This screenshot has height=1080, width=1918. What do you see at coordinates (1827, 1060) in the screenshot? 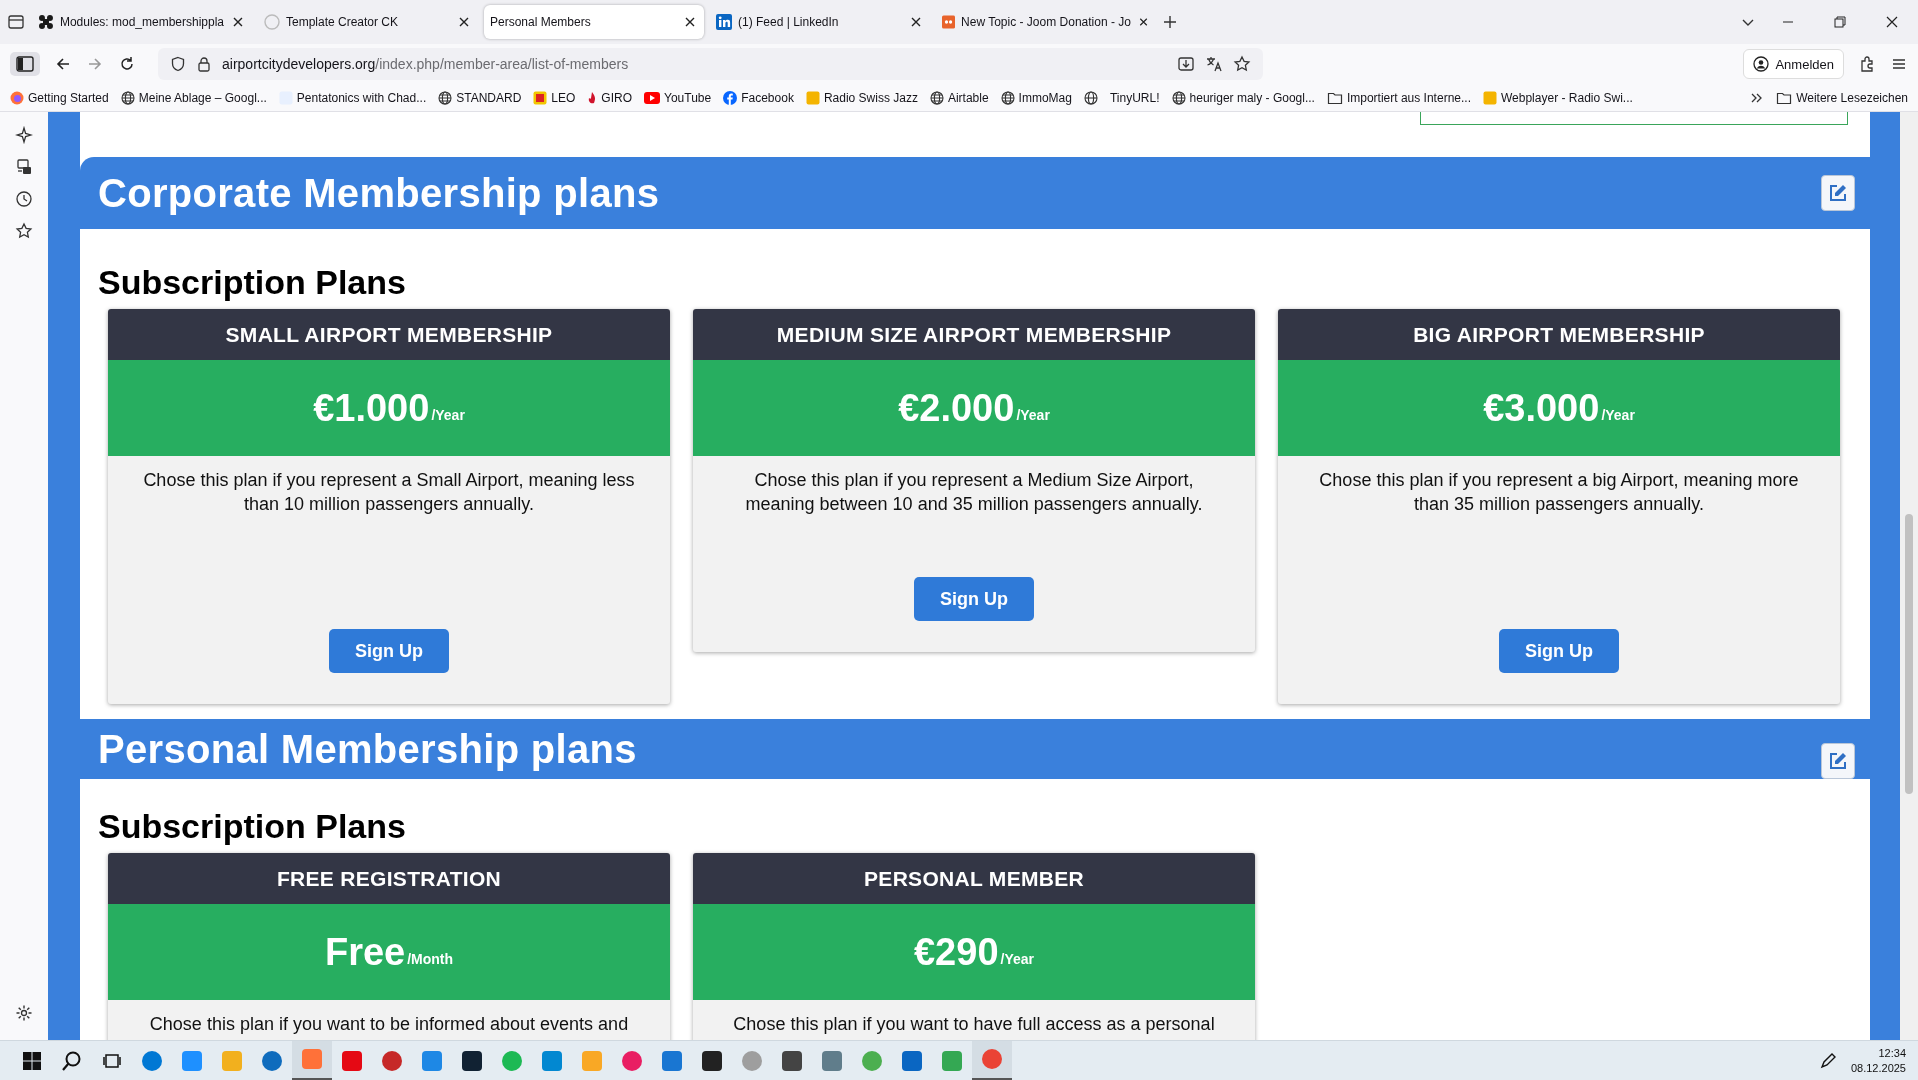
I see `pen-icon` at bounding box center [1827, 1060].